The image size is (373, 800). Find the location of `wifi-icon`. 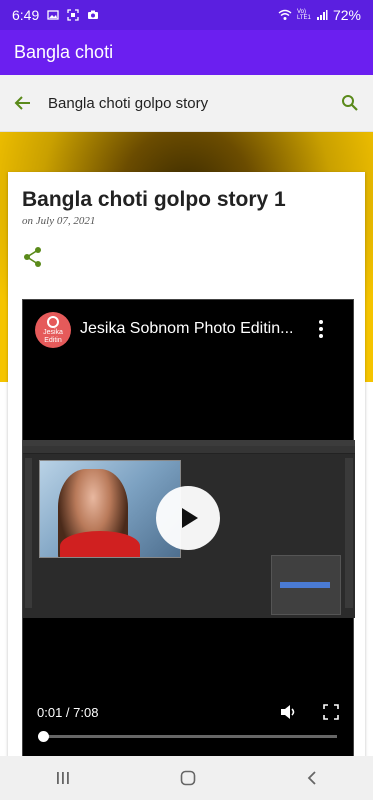

wifi-icon is located at coordinates (285, 14).